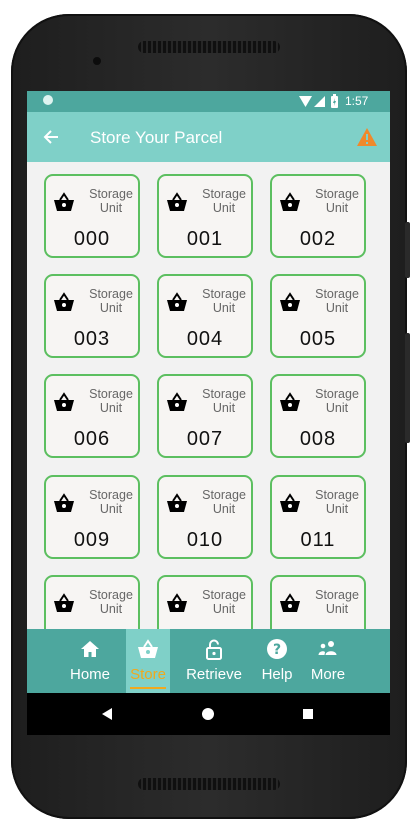  What do you see at coordinates (92, 339) in the screenshot?
I see `unit-number: 003` at bounding box center [92, 339].